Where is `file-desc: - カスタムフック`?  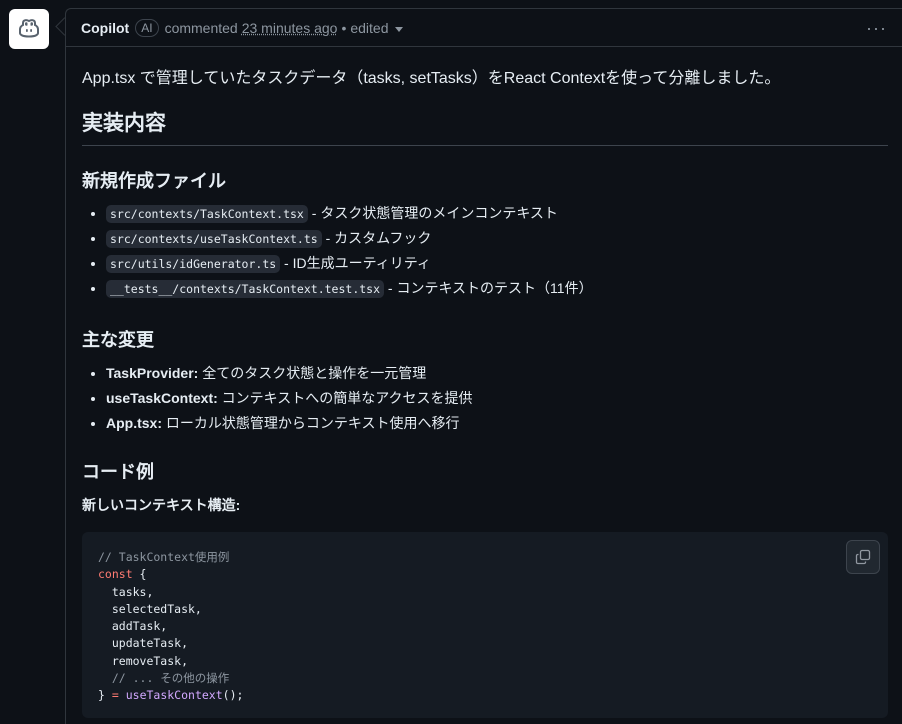 file-desc: - カスタムフック is located at coordinates (376, 238).